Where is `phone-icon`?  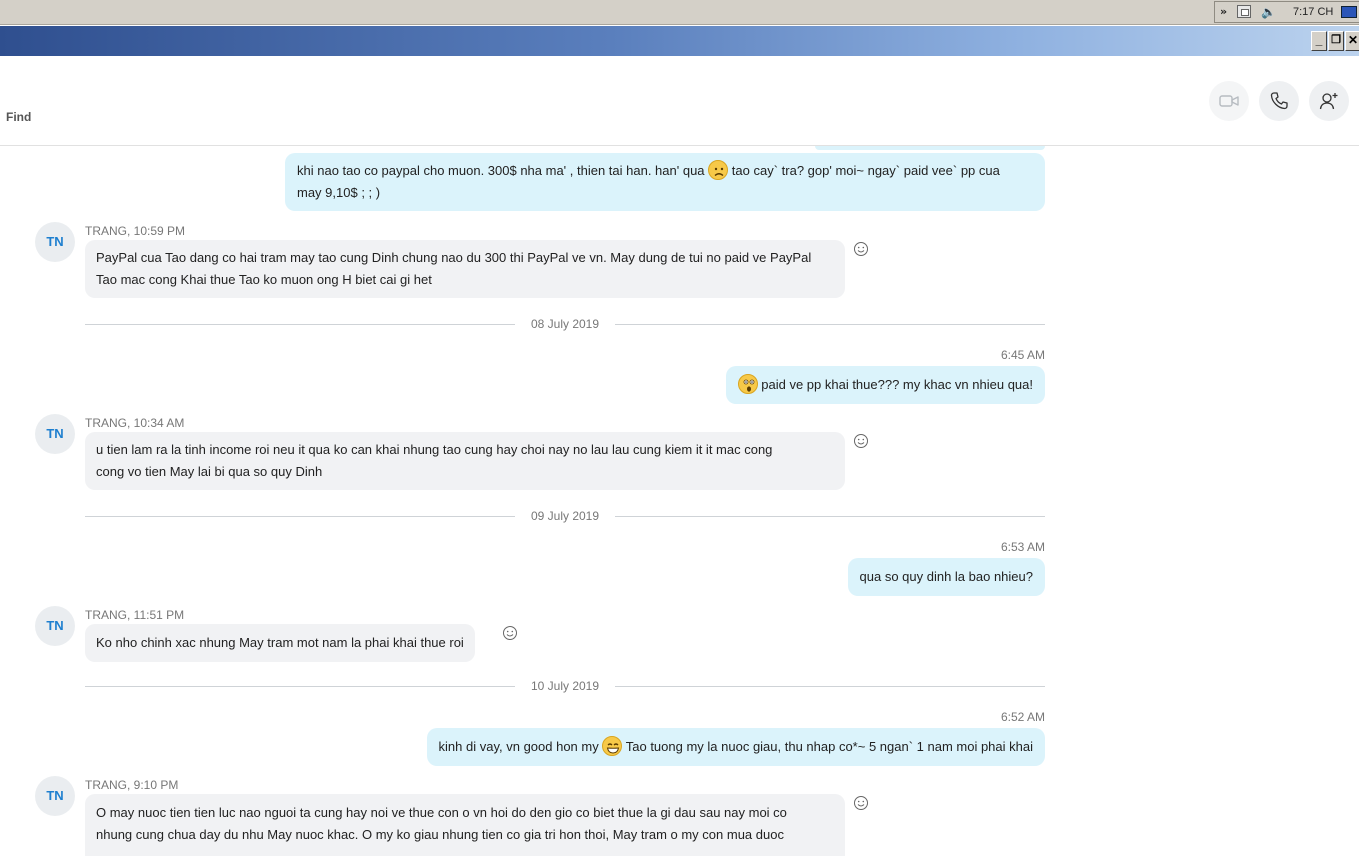 phone-icon is located at coordinates (1279, 101).